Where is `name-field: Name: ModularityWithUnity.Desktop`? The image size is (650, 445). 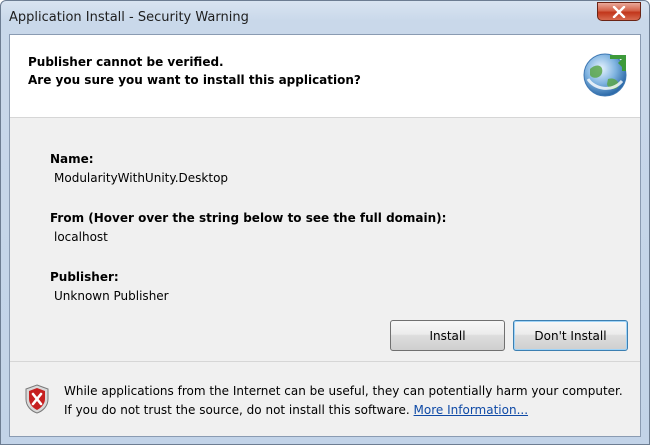 name-field: Name: ModularityWithUnity.Desktop is located at coordinates (139, 168).